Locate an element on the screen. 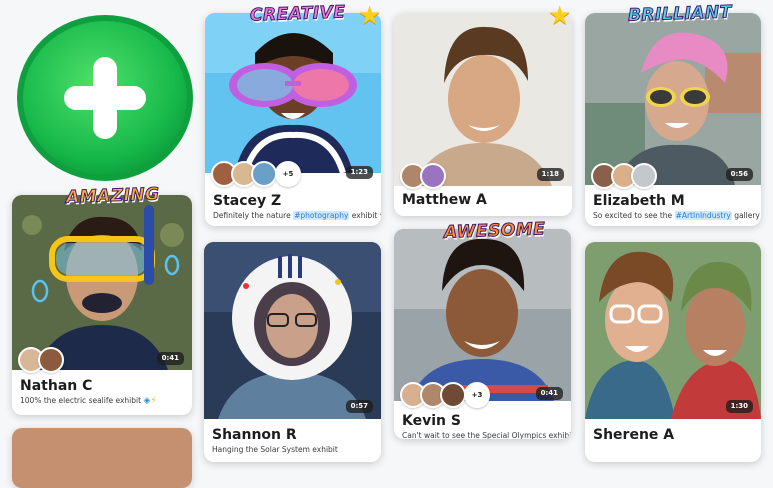  caption-text: 100% the electric sealife exhibit is located at coordinates (81, 400).